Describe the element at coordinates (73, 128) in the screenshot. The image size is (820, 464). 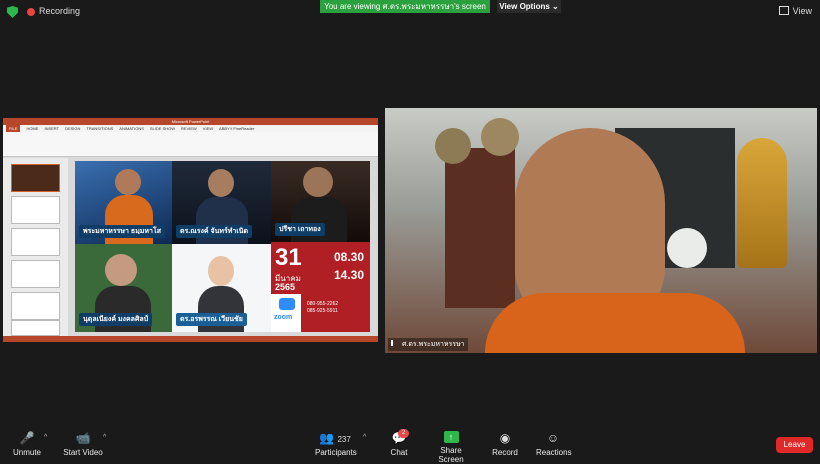
I see `ribbon-tab: DESIGN` at that location.